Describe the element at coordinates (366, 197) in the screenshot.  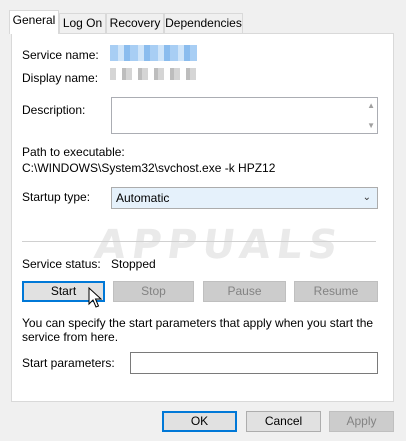
I see `chevron-down-icon: ⌄` at that location.